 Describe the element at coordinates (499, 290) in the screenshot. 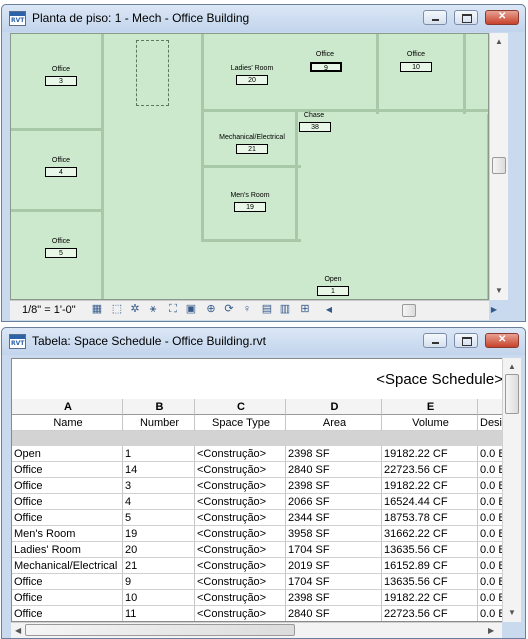

I see `scroll-down-icon: ▼` at that location.